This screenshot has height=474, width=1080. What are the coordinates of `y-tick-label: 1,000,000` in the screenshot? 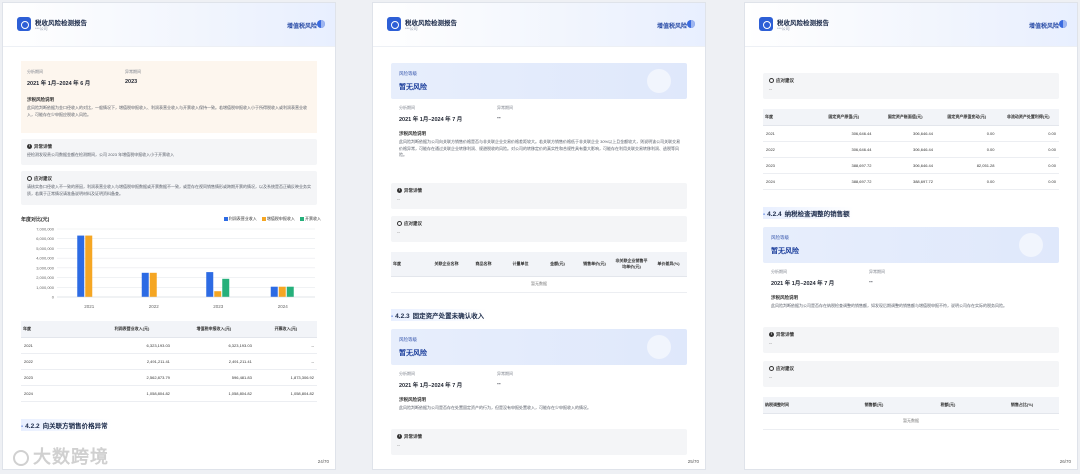 It's located at (45, 287).